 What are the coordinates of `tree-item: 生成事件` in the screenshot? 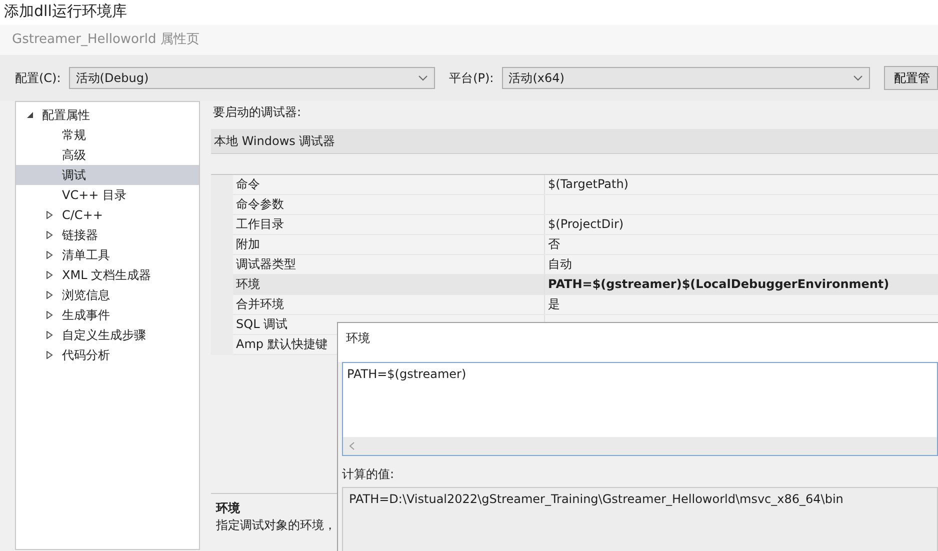 It's located at (107, 315).